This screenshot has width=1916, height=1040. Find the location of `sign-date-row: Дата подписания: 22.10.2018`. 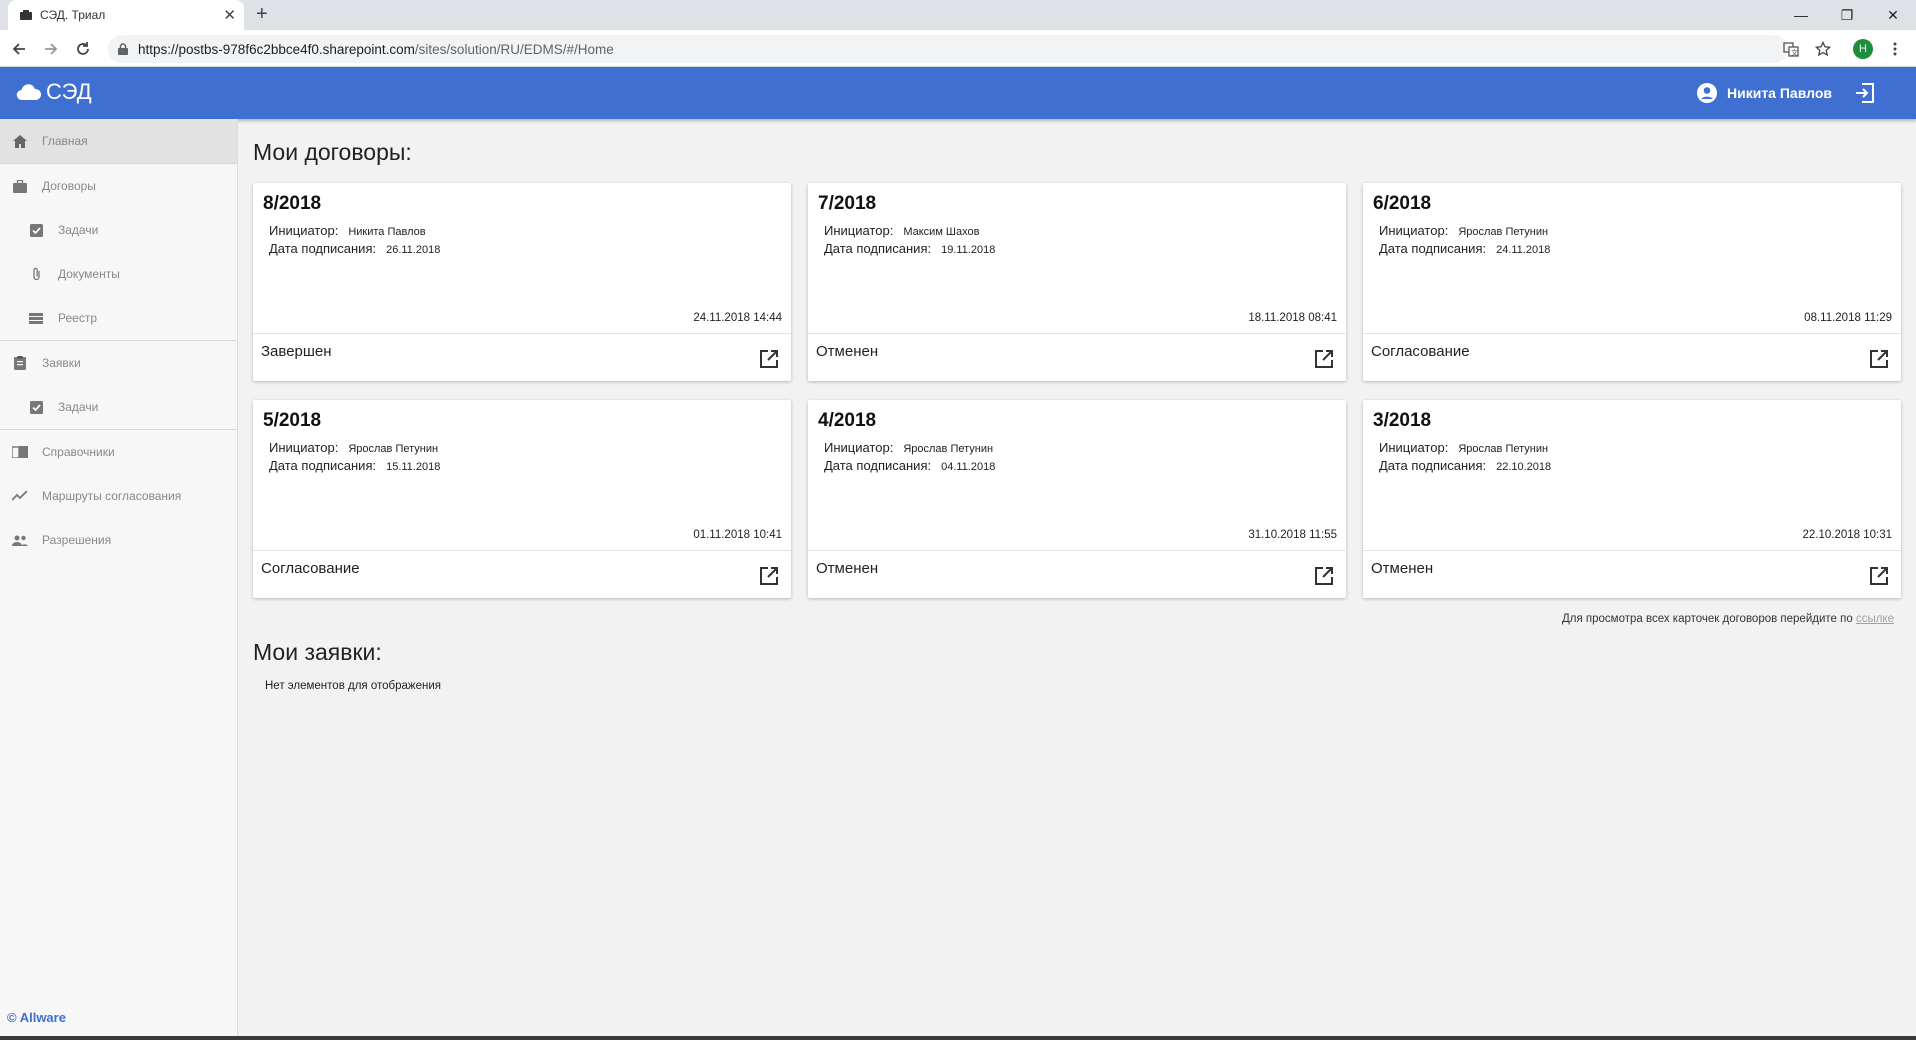

sign-date-row: Дата подписания: 22.10.2018 is located at coordinates (1465, 465).